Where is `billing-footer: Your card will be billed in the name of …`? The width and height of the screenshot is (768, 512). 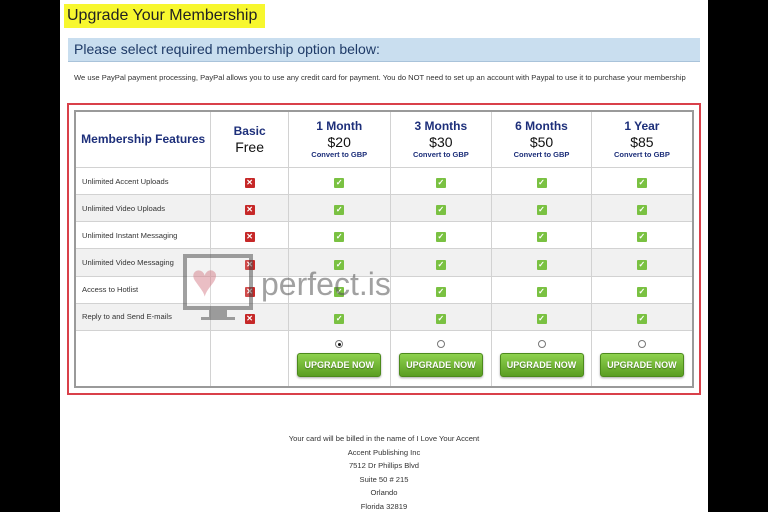 billing-footer: Your card will be billed in the name of … is located at coordinates (384, 472).